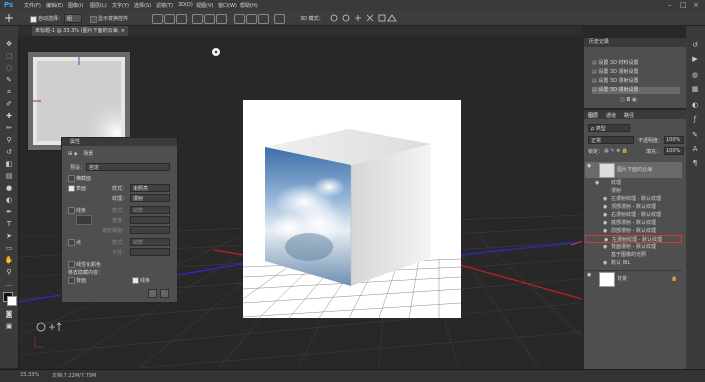 The height and width of the screenshot is (382, 705). What do you see at coordinates (9, 248) in the screenshot?
I see `shape-tool: ▭` at bounding box center [9, 248].